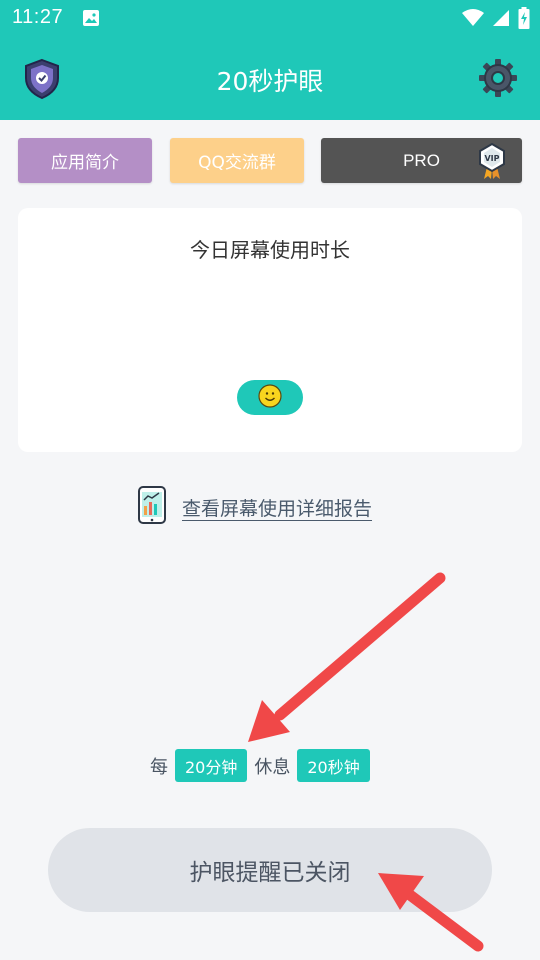 This screenshot has width=540, height=960. I want to click on phone-chart-icon, so click(152, 507).